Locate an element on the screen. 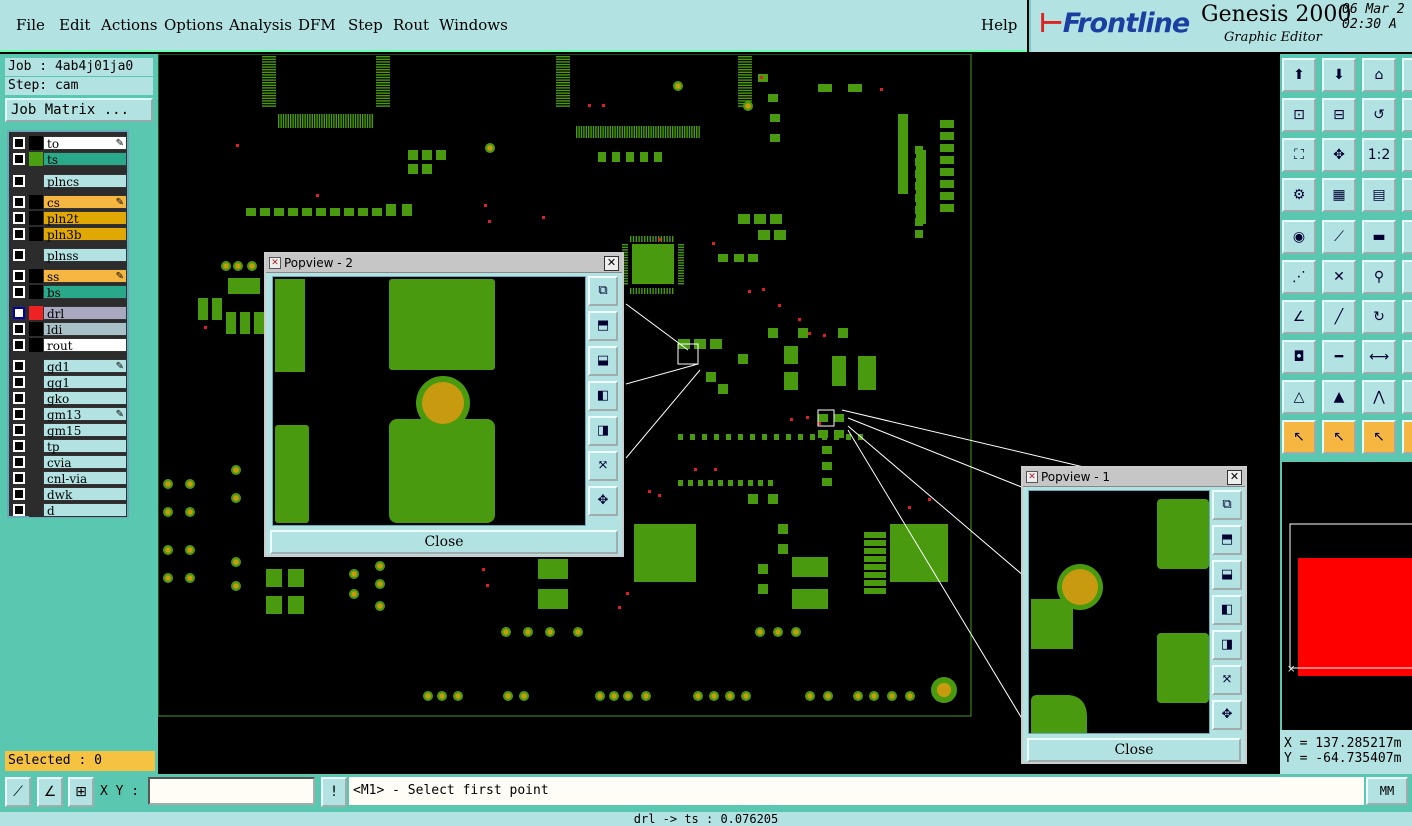 This screenshot has width=1412, height=826. pointer-rotate-icon: ↖ is located at coordinates (1379, 437).